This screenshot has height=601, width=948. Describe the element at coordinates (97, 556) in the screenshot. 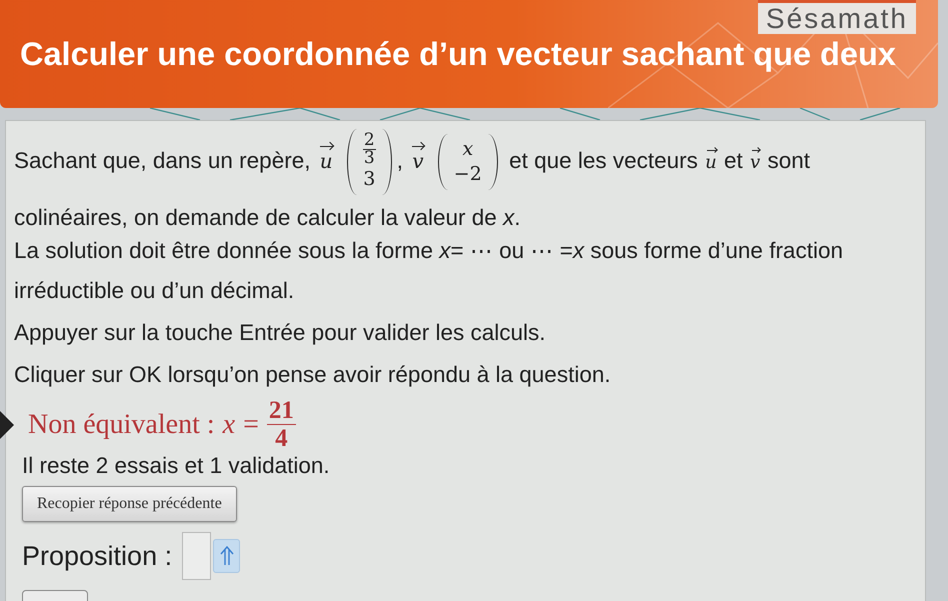

I see `proposition-label: Proposition :` at that location.